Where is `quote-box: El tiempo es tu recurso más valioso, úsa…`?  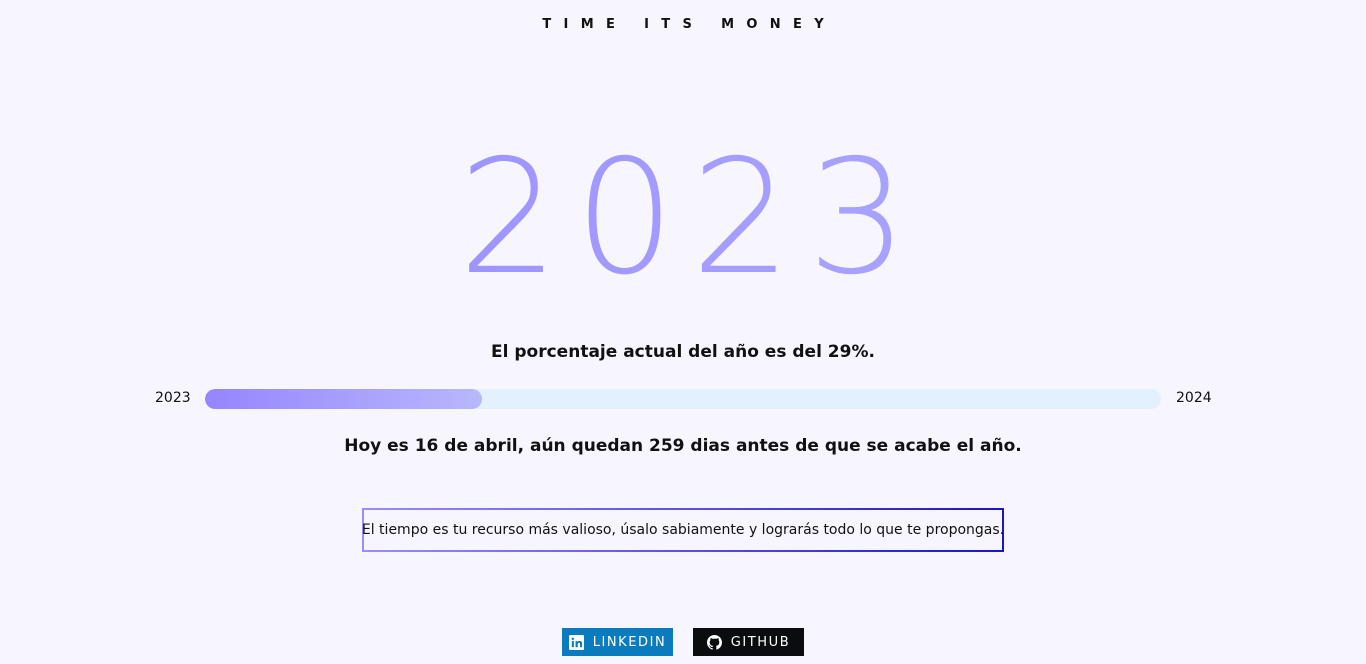
quote-box: El tiempo es tu recurso más valioso, úsa… is located at coordinates (683, 530).